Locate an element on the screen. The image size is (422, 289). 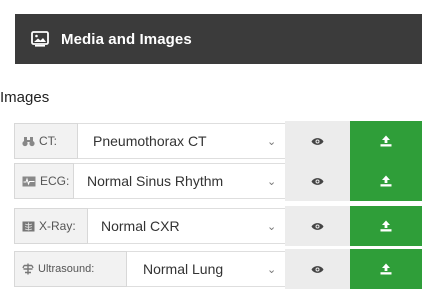
ultrasound-type-text: Ultrasound: is located at coordinates (66, 269).